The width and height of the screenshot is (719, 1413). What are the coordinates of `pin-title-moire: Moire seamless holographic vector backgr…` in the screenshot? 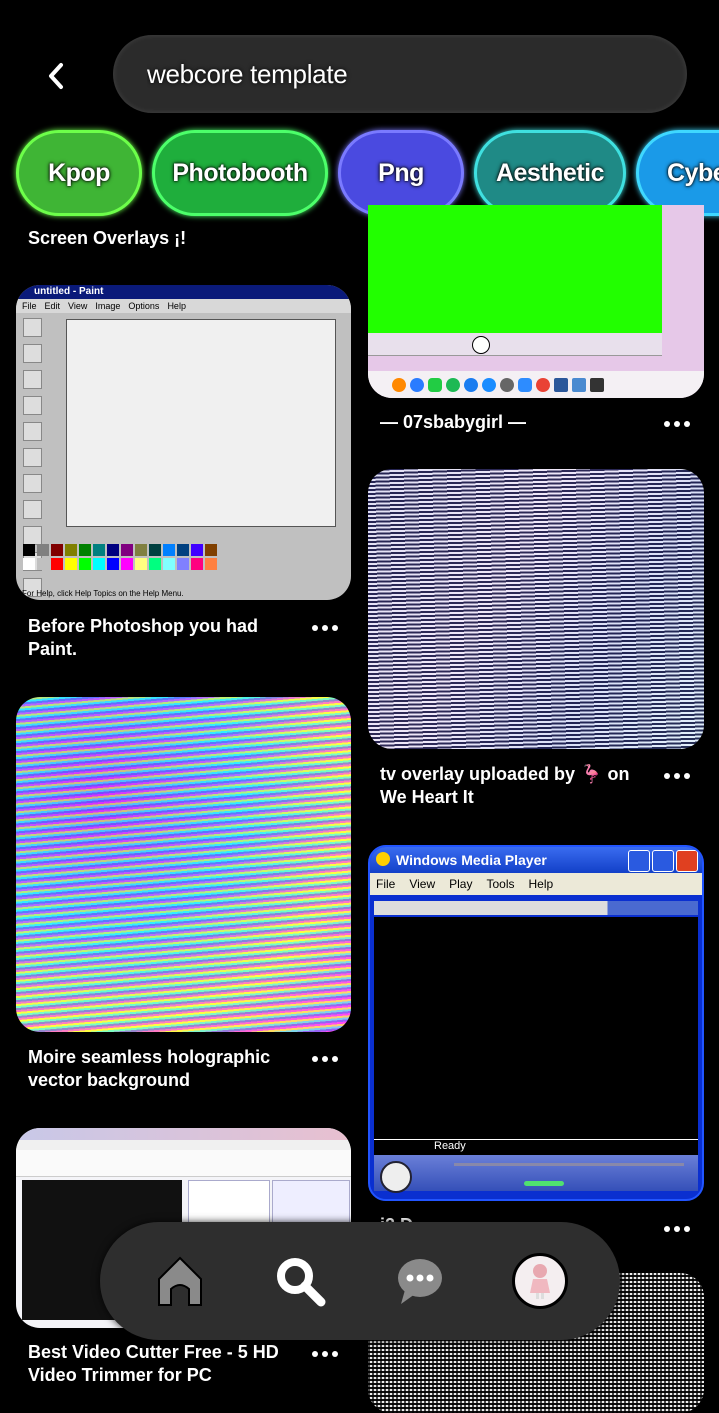 It's located at (158, 1069).